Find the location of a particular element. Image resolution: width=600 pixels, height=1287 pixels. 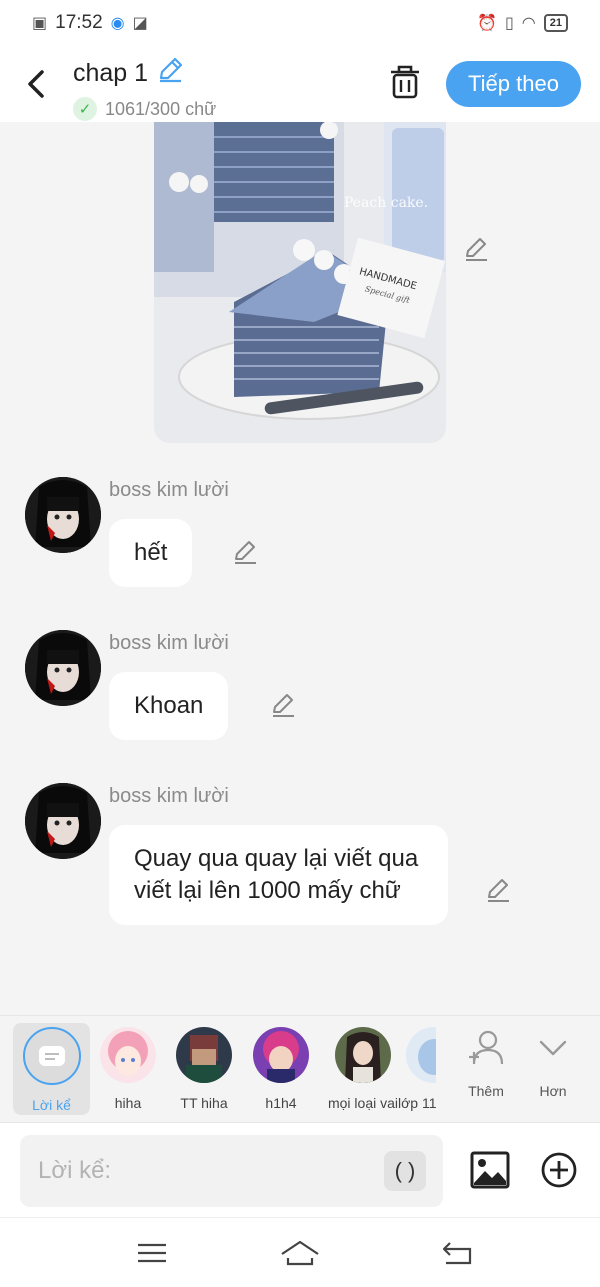

word-count-row: ✓ 1061/300 chữ is located at coordinates (144, 109).